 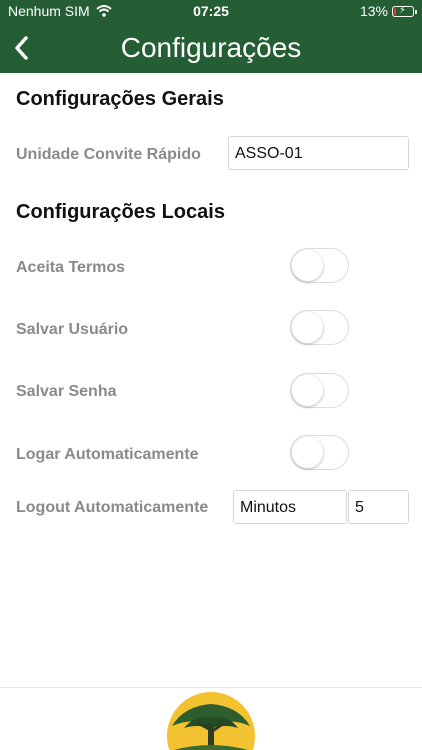 What do you see at coordinates (120, 99) in the screenshot?
I see `section-title-general: Configurações Gerais` at bounding box center [120, 99].